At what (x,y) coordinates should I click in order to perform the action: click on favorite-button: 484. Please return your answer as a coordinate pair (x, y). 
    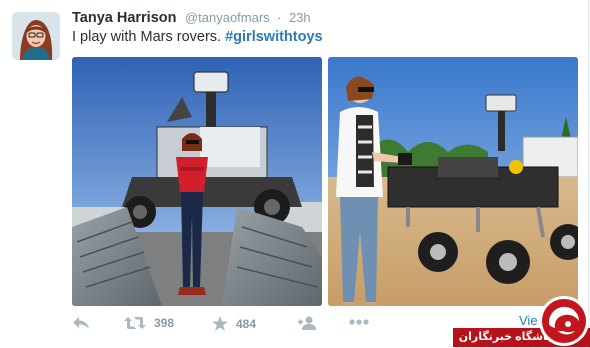
    Looking at the image, I should click on (234, 323).